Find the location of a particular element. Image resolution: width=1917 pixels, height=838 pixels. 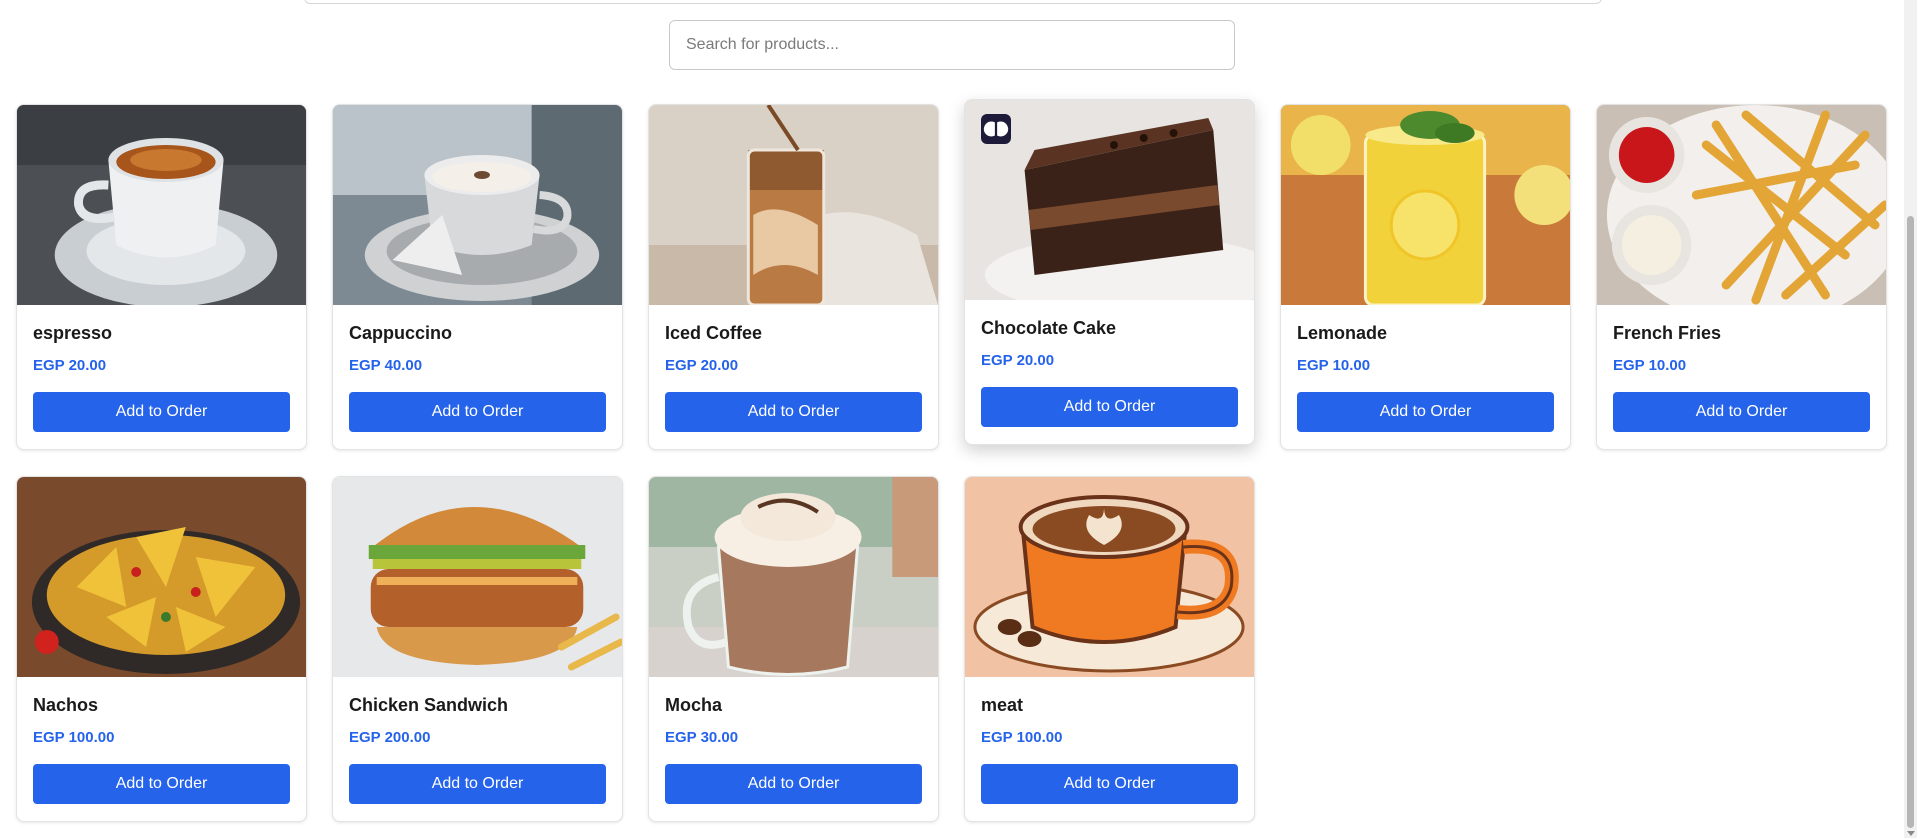

product-image-lemonade is located at coordinates (1425, 205).